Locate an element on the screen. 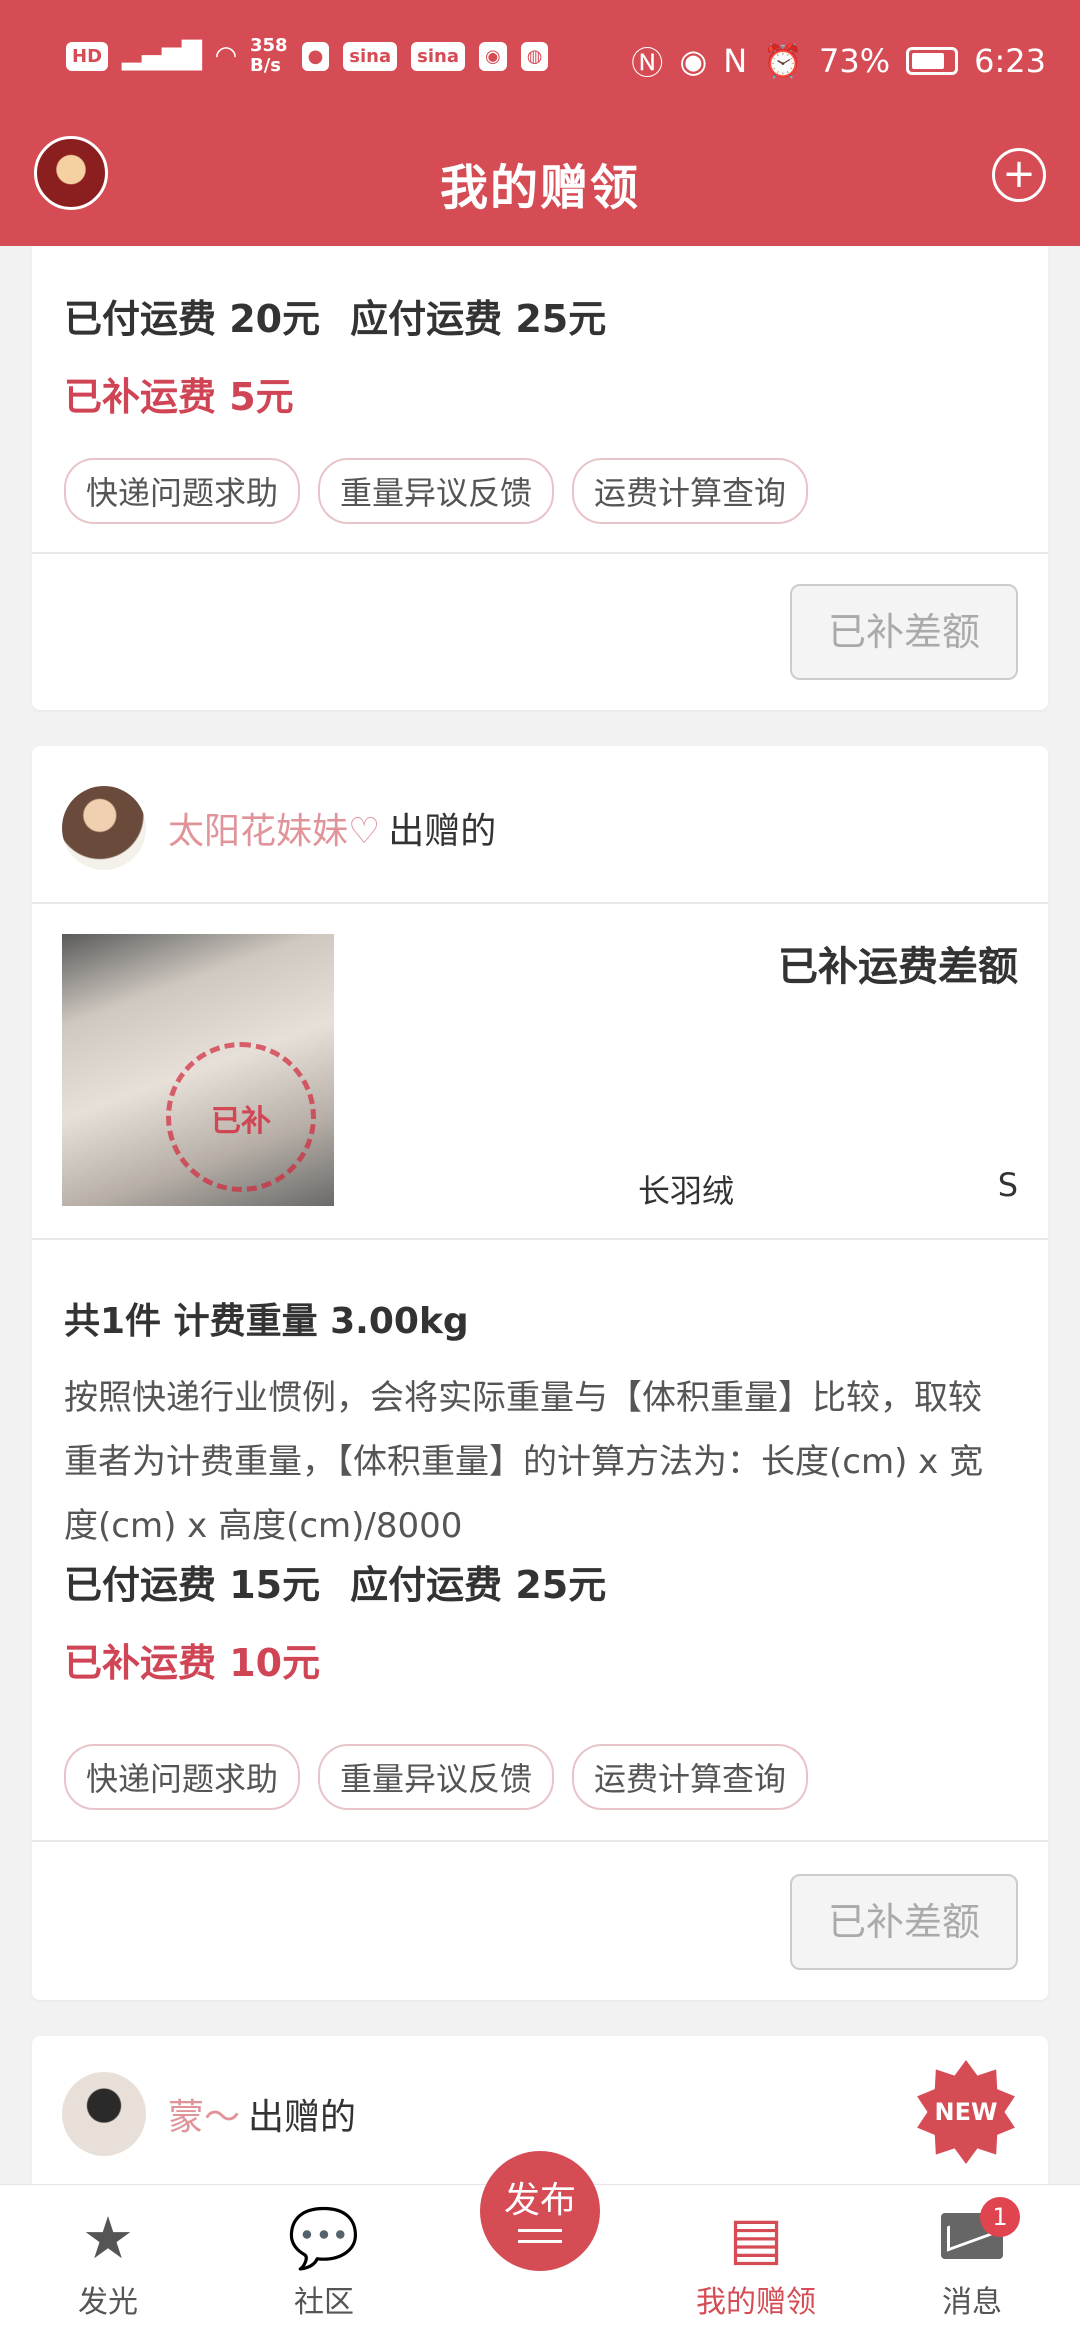 The width and height of the screenshot is (1080, 2340). nav-my-gifts: ▤ 我的赠领 is located at coordinates (756, 2262).